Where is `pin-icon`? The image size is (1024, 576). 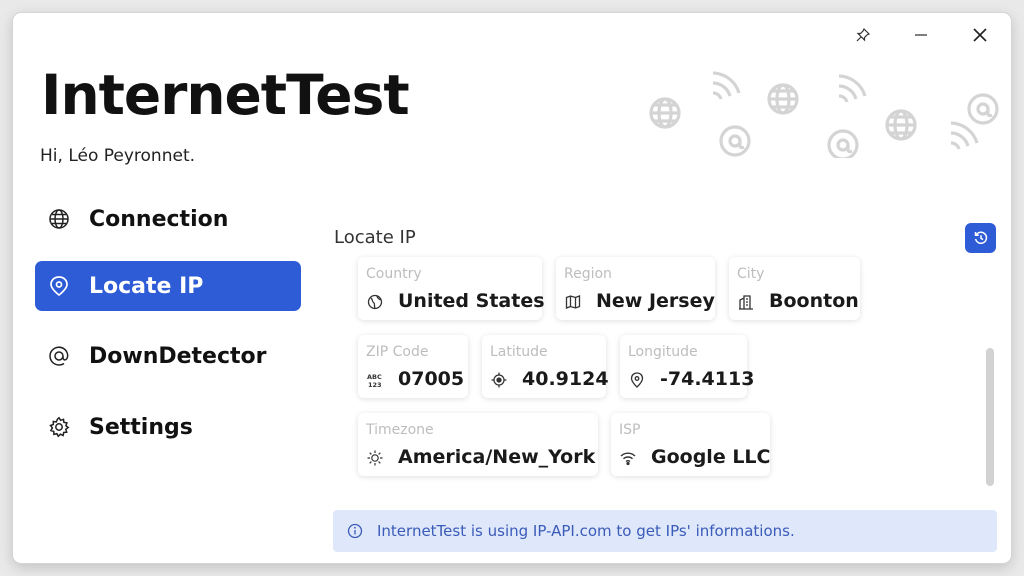
pin-icon is located at coordinates (863, 35).